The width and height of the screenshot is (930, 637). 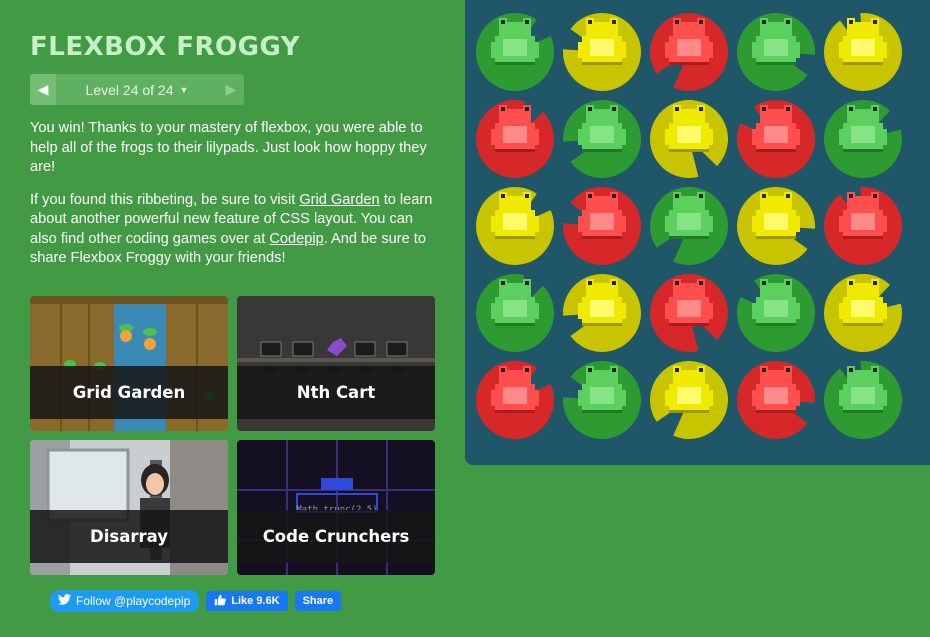 What do you see at coordinates (64, 601) in the screenshot?
I see `twitter-bird-icon` at bounding box center [64, 601].